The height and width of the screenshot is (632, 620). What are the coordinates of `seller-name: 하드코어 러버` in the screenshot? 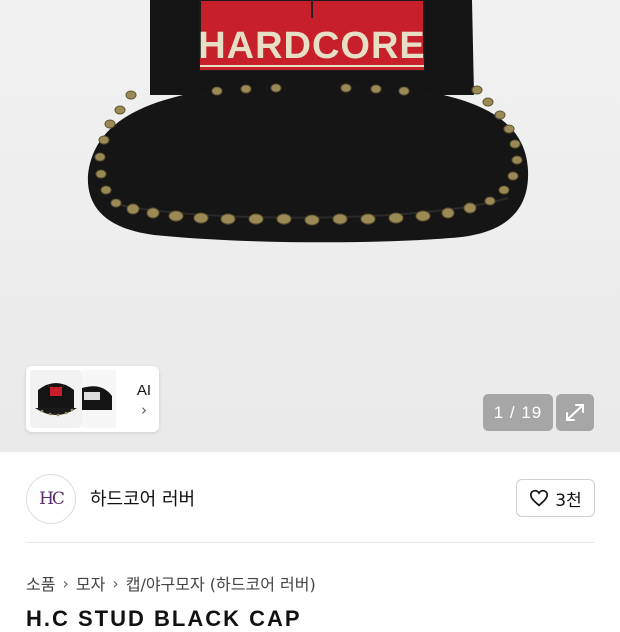 It's located at (142, 498).